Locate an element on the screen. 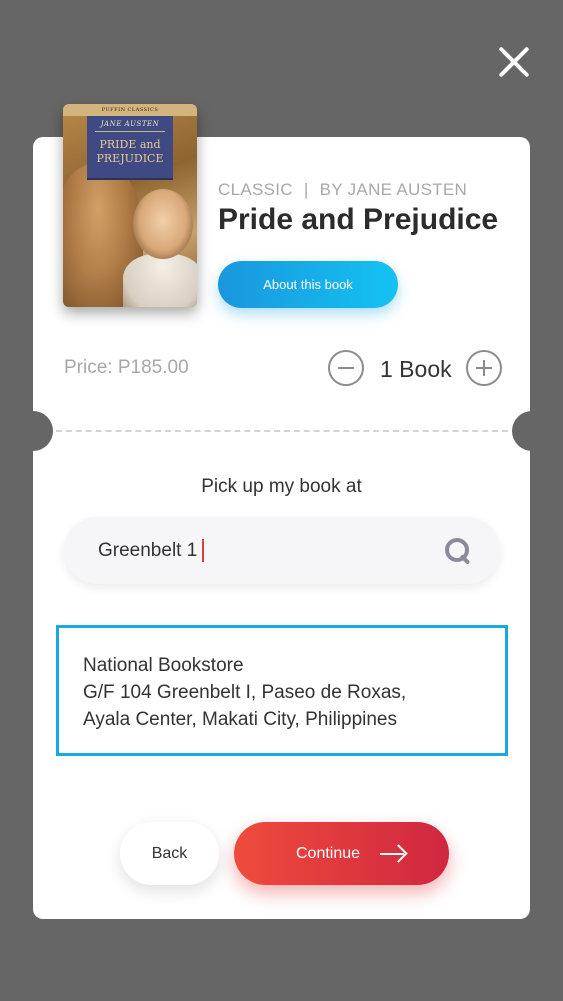 The image size is (563, 1001). back-button: Back is located at coordinates (169, 853).